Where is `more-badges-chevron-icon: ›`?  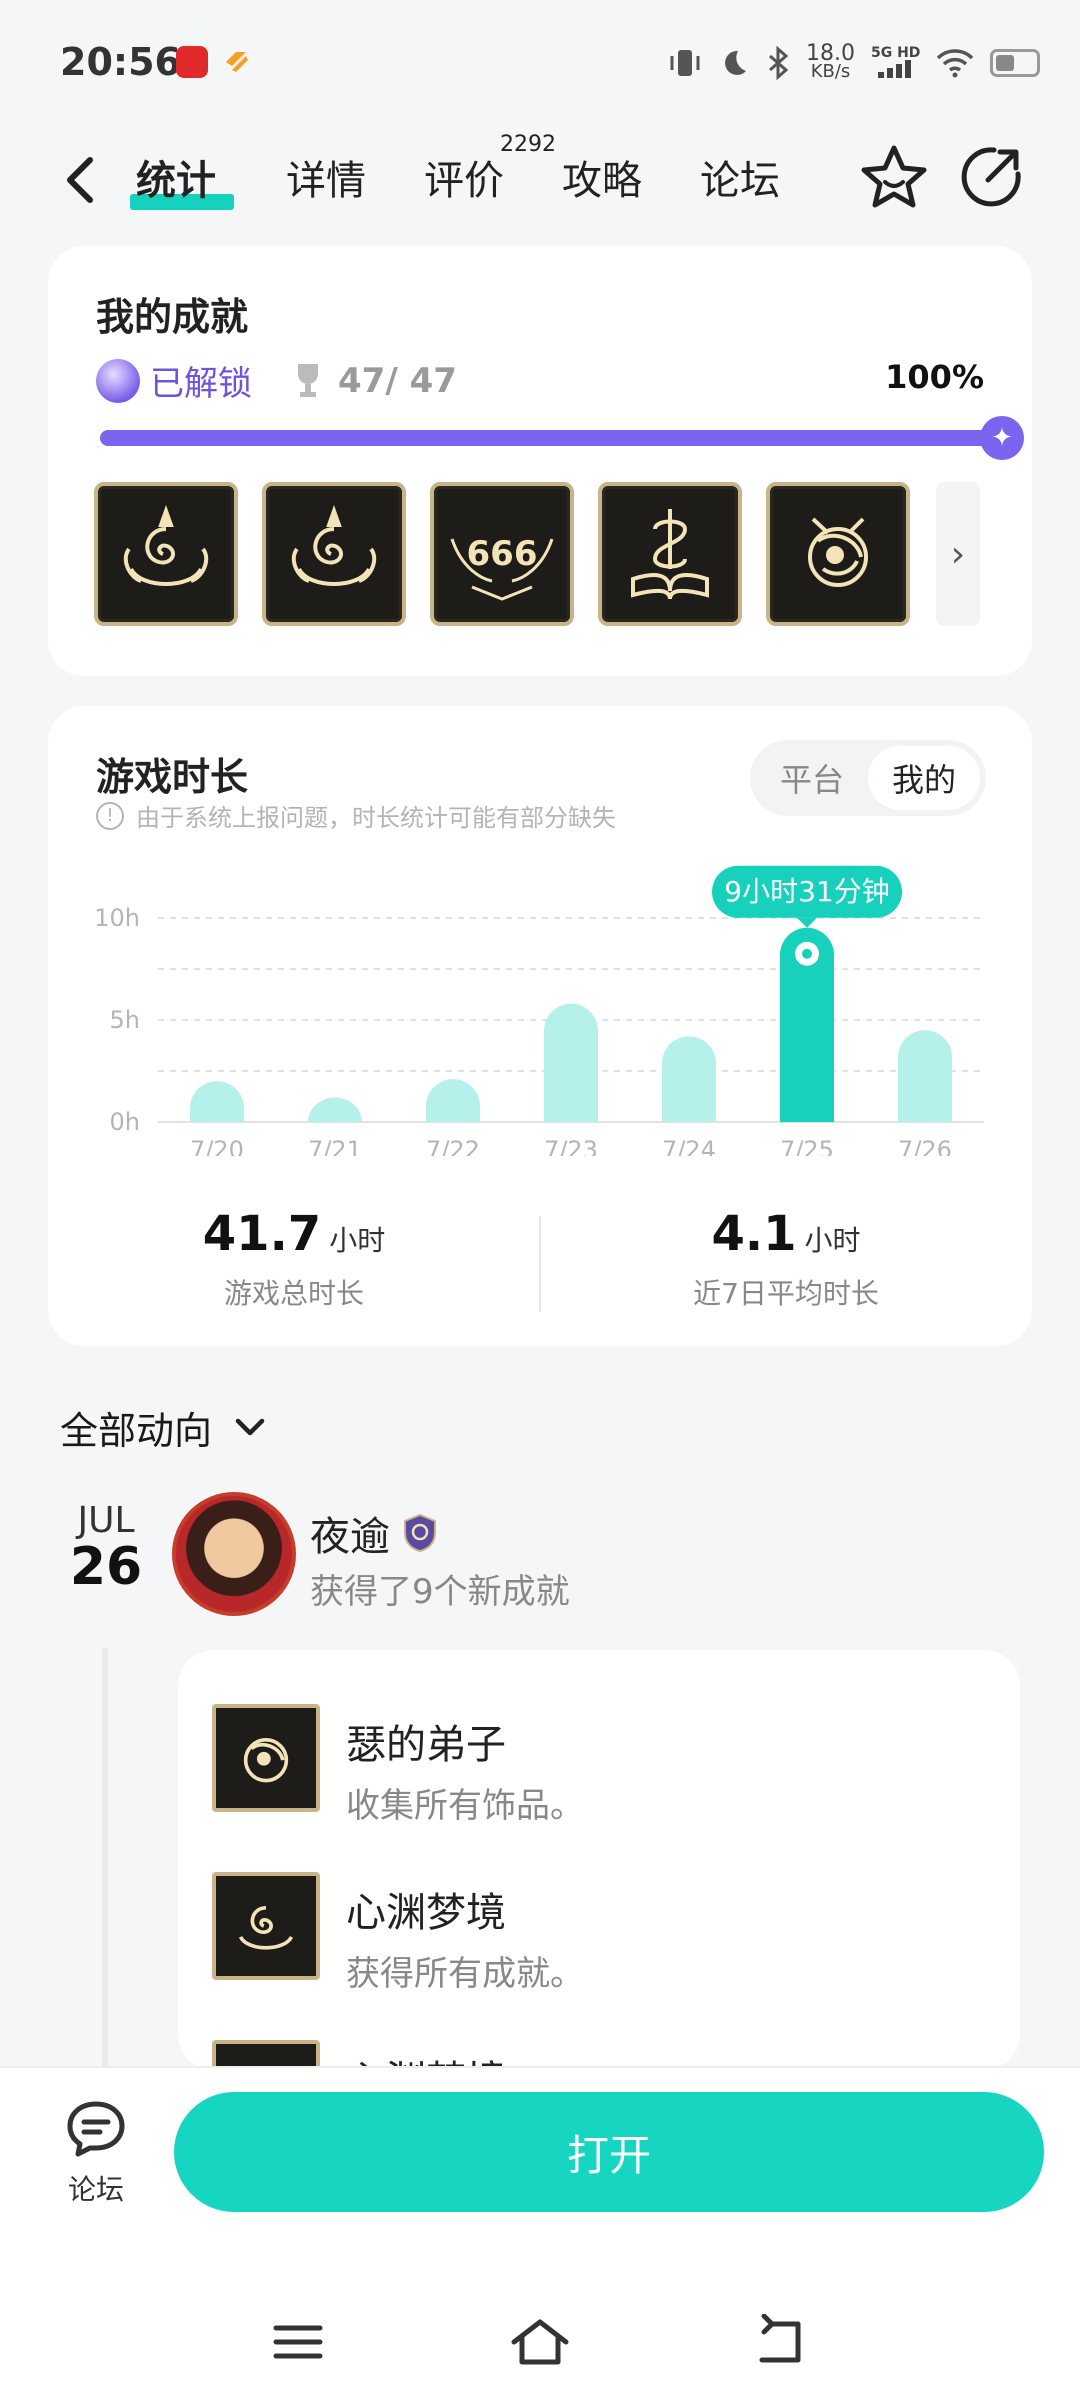
more-badges-chevron-icon: › is located at coordinates (958, 554).